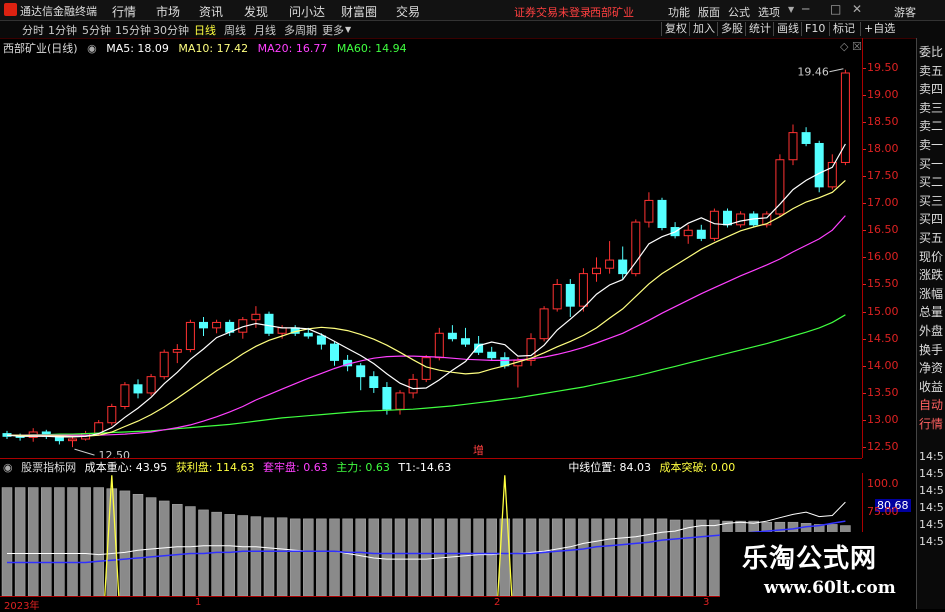  Describe the element at coordinates (883, 203) in the screenshot. I see `price-tick: 17.00` at that location.